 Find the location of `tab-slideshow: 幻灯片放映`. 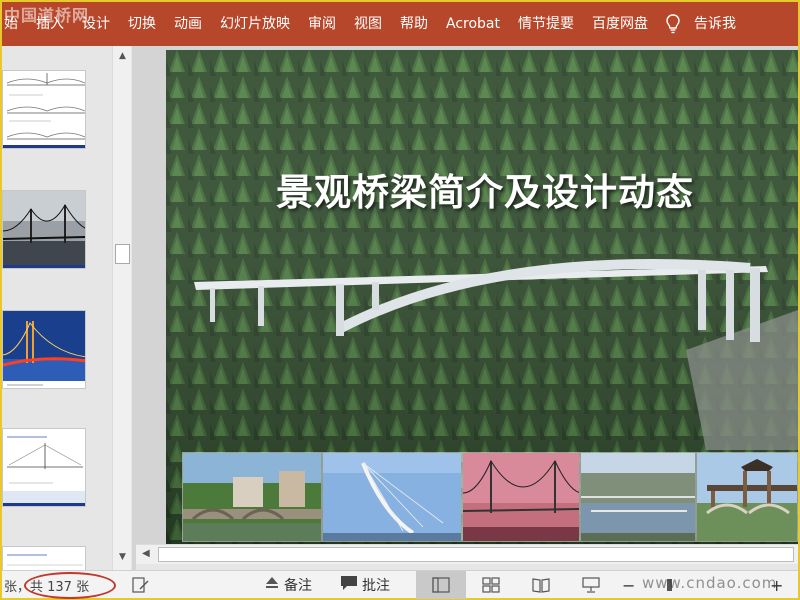

tab-slideshow: 幻灯片放映 is located at coordinates (255, 24).